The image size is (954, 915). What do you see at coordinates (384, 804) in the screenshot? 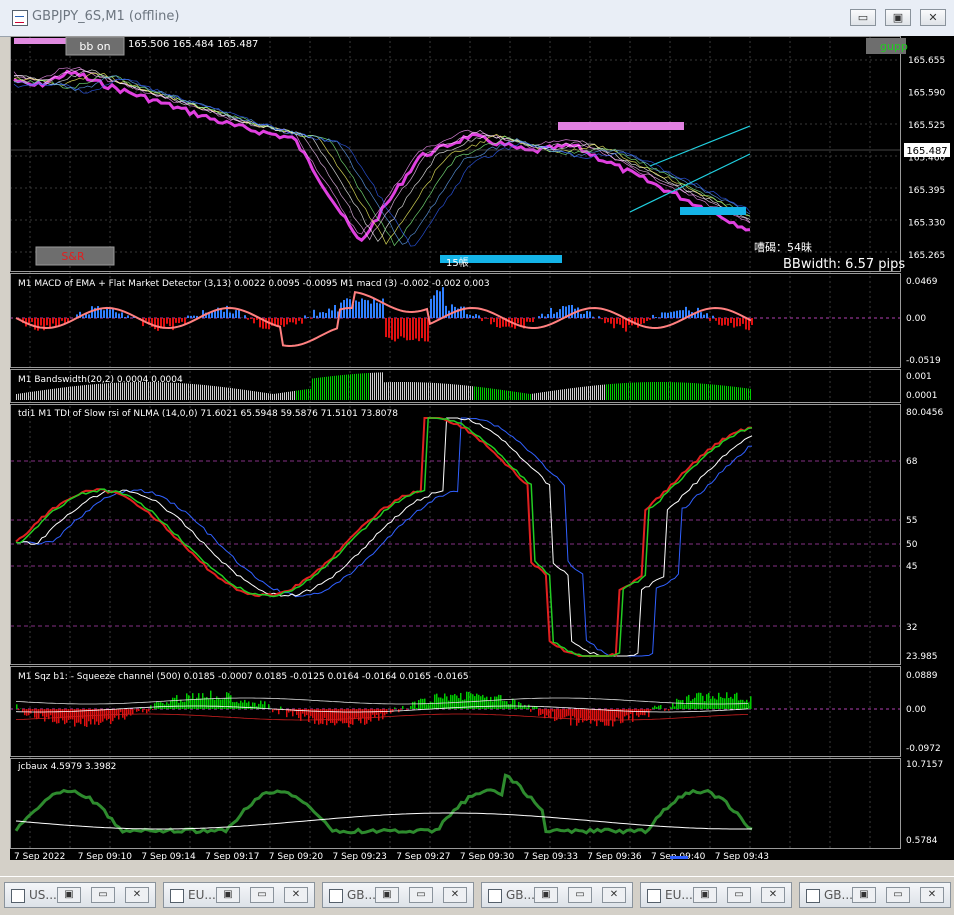
I see `jcbaux-line` at bounding box center [384, 804].